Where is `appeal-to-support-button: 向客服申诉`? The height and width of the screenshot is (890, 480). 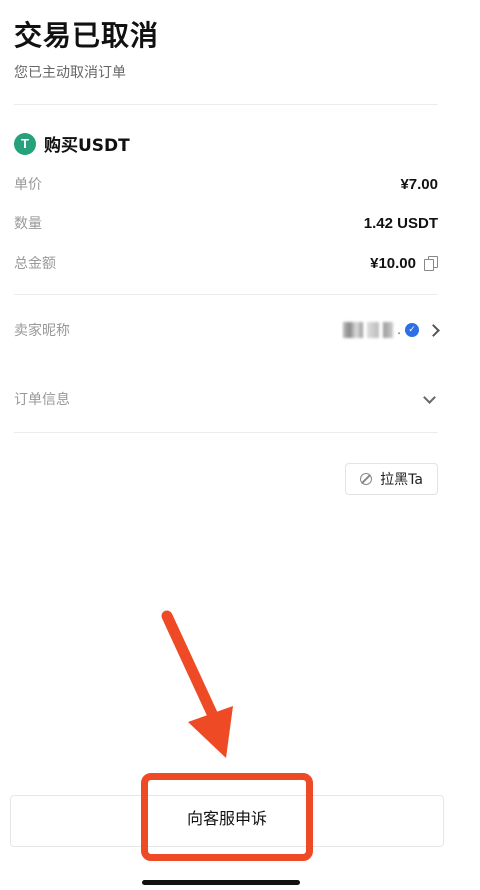 appeal-to-support-button: 向客服申诉 is located at coordinates (227, 817).